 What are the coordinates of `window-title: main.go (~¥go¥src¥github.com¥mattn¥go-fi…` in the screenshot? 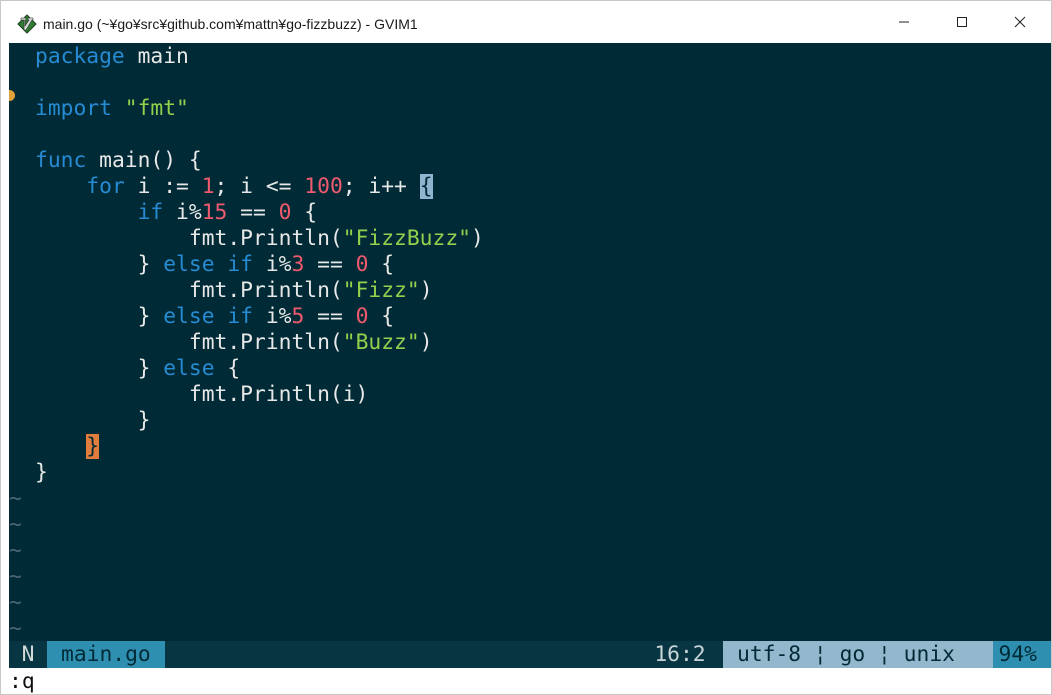 It's located at (230, 24).